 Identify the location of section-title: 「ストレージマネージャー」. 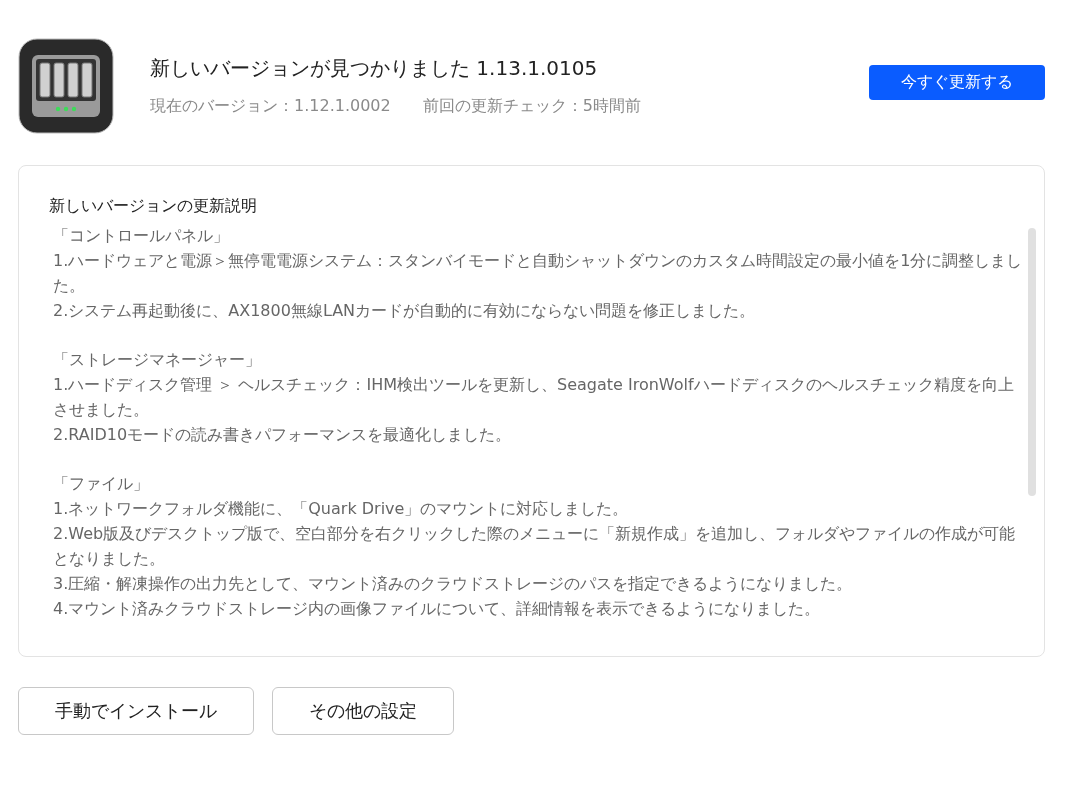
(157, 360).